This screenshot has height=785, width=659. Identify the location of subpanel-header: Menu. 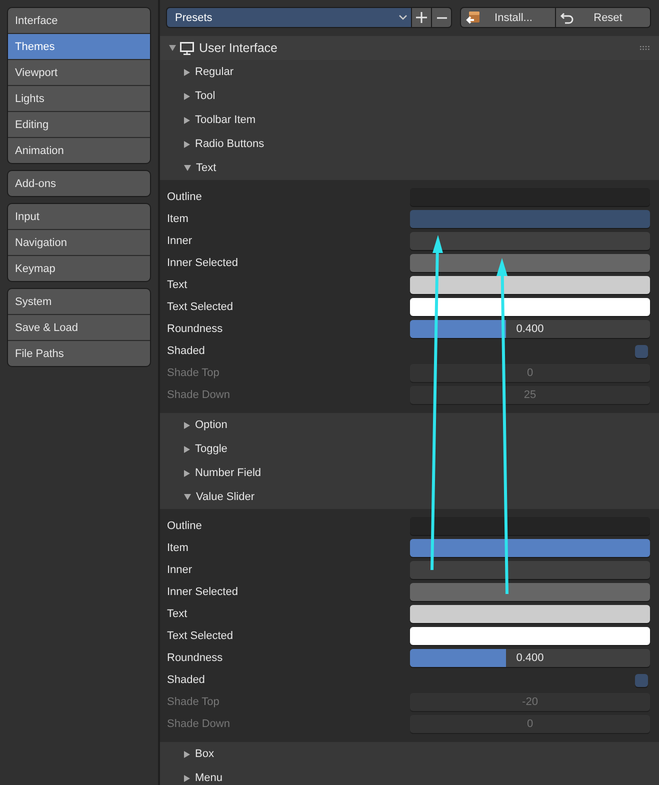
(409, 775).